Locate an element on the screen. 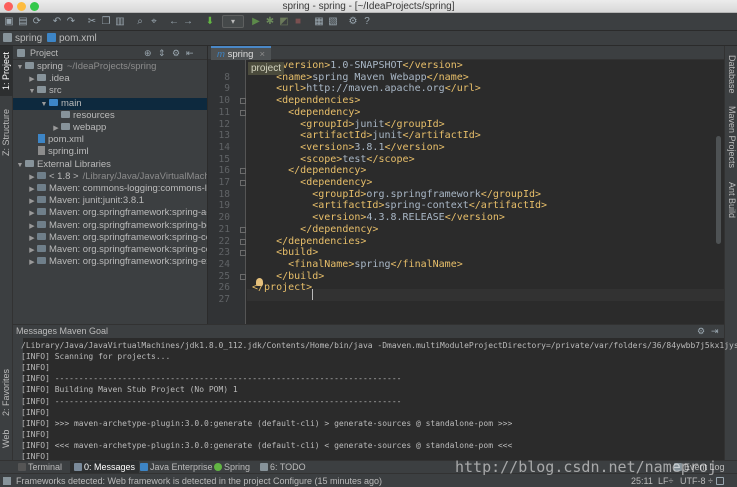 This screenshot has width=737, height=487. tree-item: ▶ webapp is located at coordinates (110, 128).